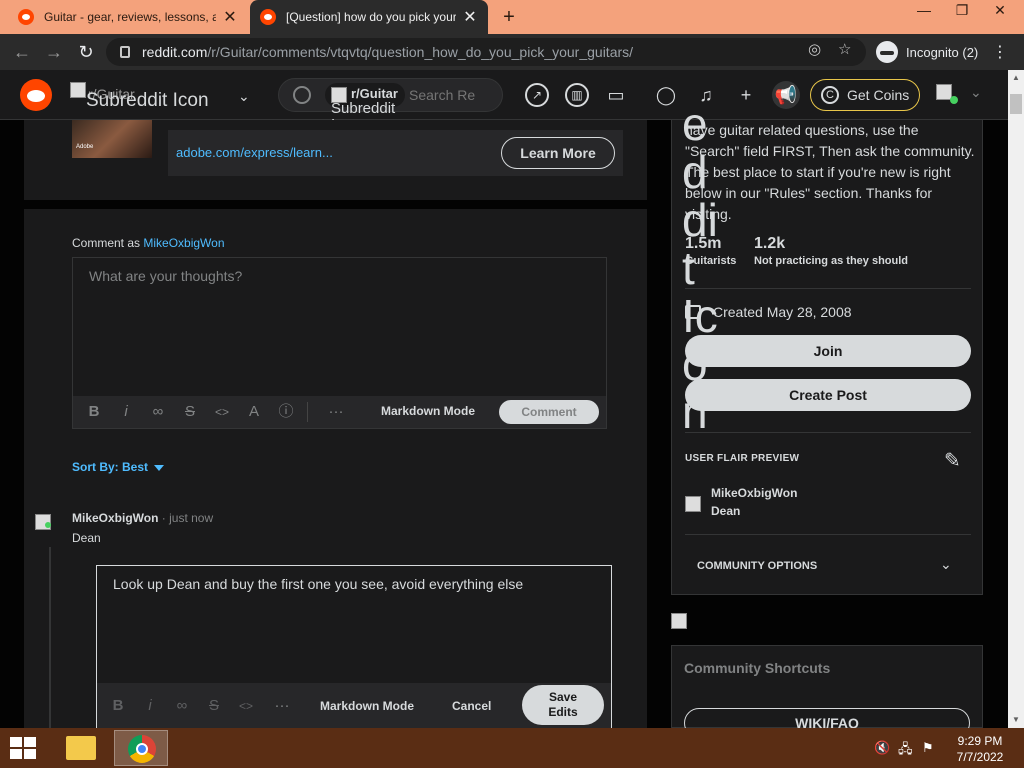 The height and width of the screenshot is (768, 1024). Describe the element at coordinates (549, 412) in the screenshot. I see `comment-submit-button: Comment` at that location.